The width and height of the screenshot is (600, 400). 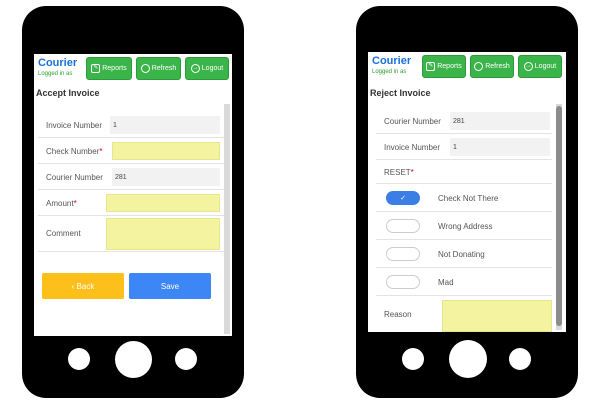 I want to click on page-title: Accept Invoice, so click(x=68, y=93).